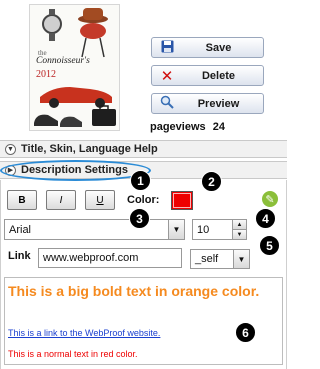 This screenshot has height=369, width=320. I want to click on cover-product-art, so click(75, 67).